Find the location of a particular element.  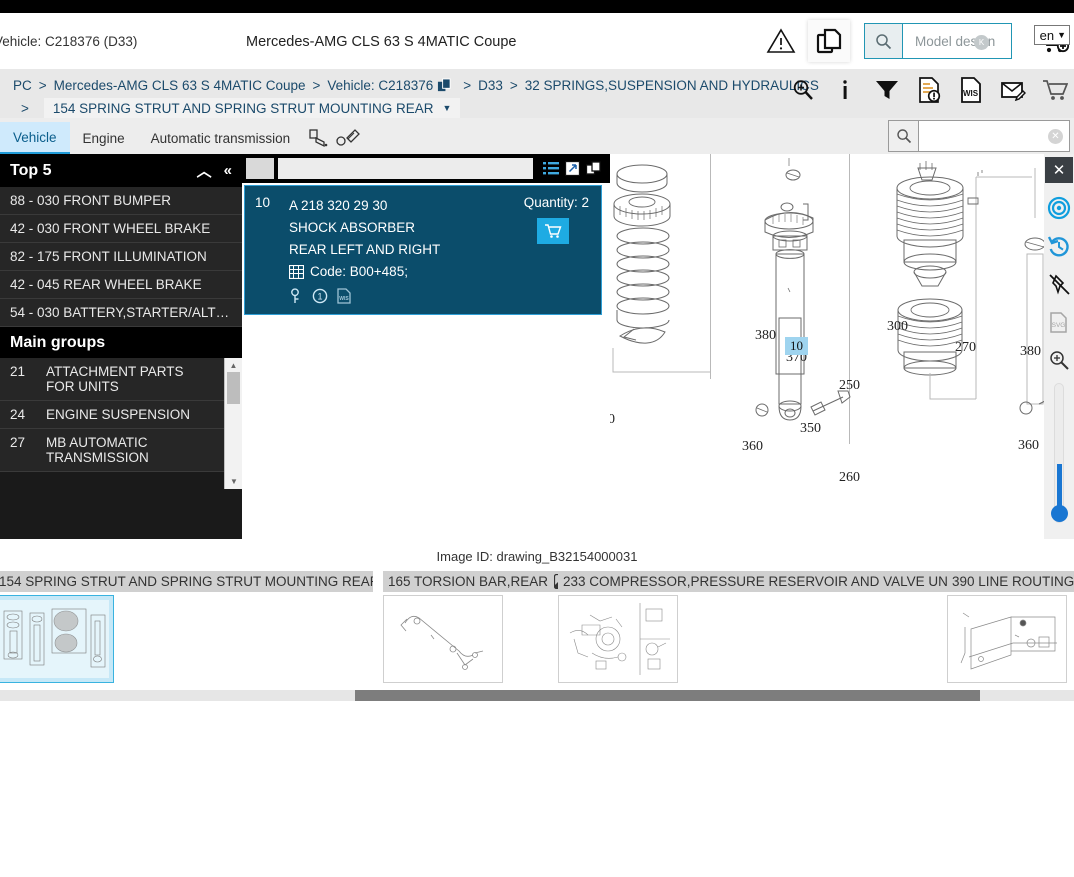

drawing-callout-380: 380 is located at coordinates (765, 336).